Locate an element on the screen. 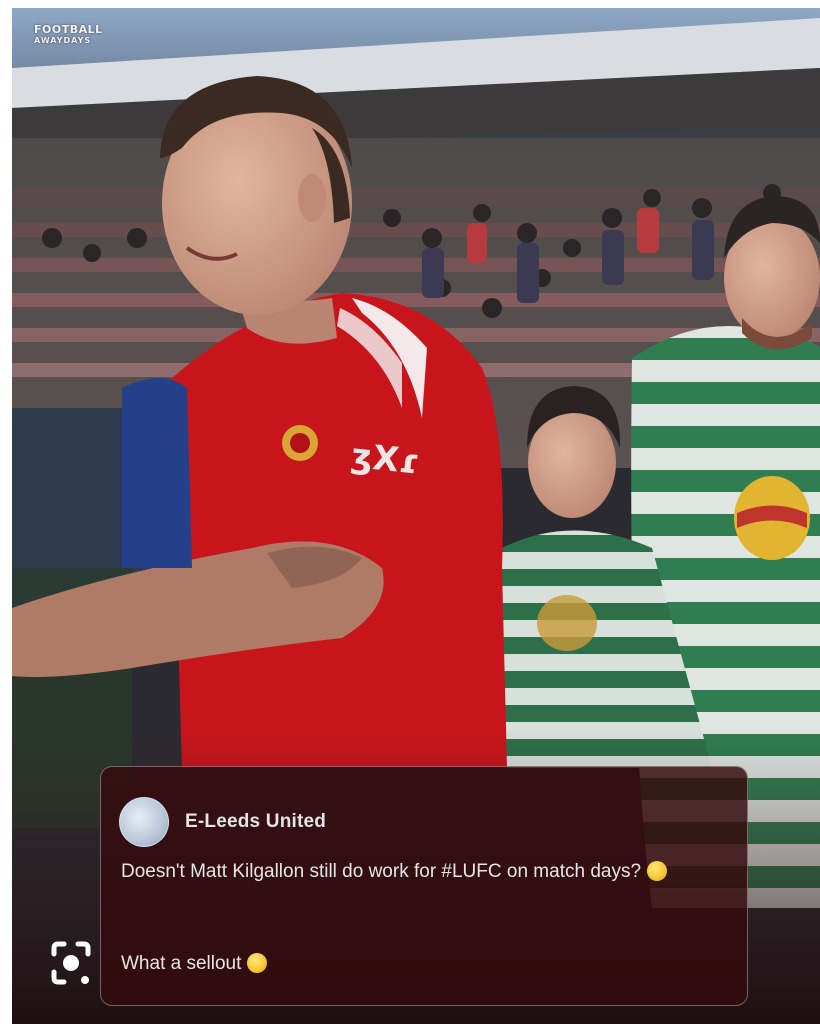 Image resolution: width=820 pixels, height=1024 pixels. watermark-logo: FOOTBALL AWAYDAYS is located at coordinates (68, 35).